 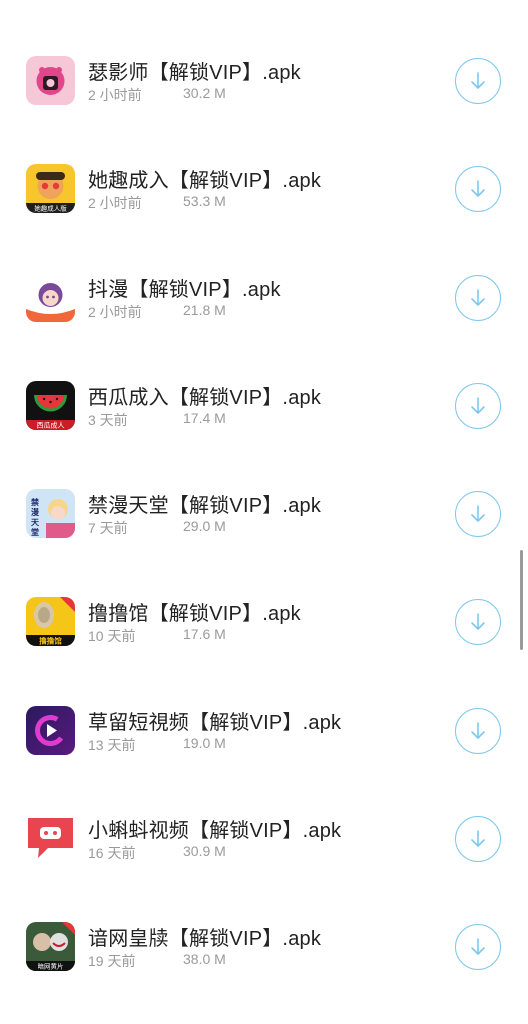 I want to click on scrollbar, so click(x=521, y=600).